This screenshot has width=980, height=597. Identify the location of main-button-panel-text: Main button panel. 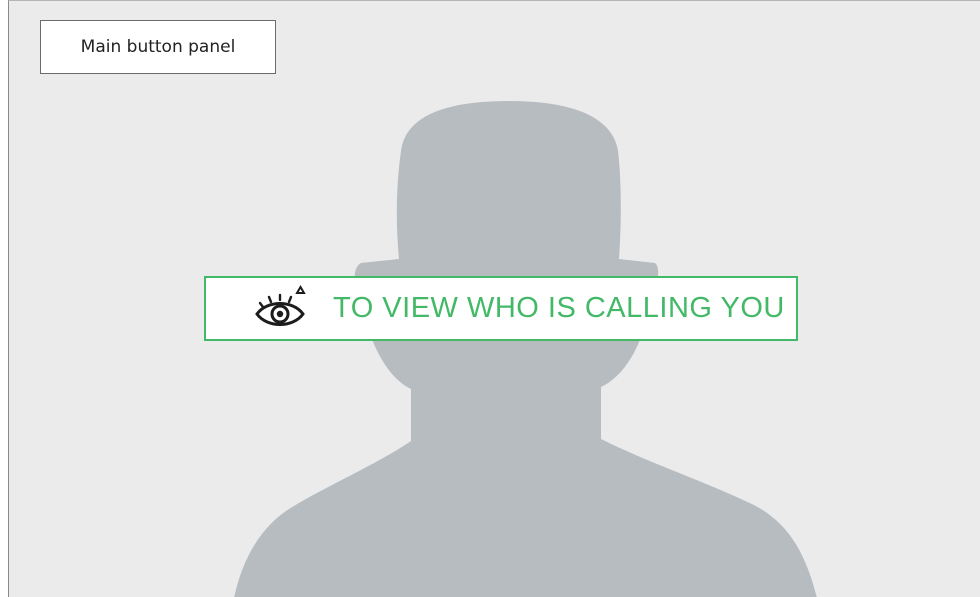
(158, 47).